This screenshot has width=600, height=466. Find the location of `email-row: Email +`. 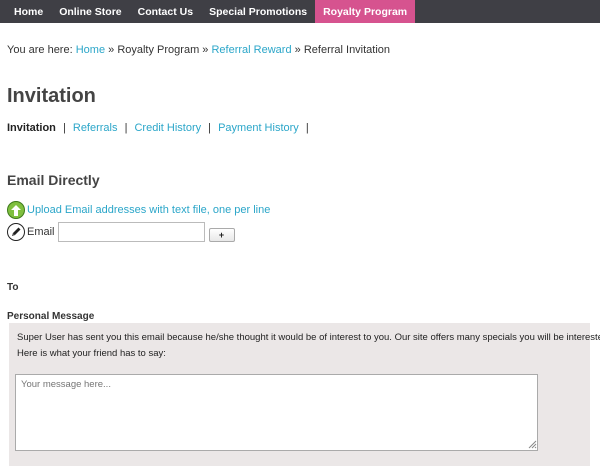

email-row: Email + is located at coordinates (121, 232).